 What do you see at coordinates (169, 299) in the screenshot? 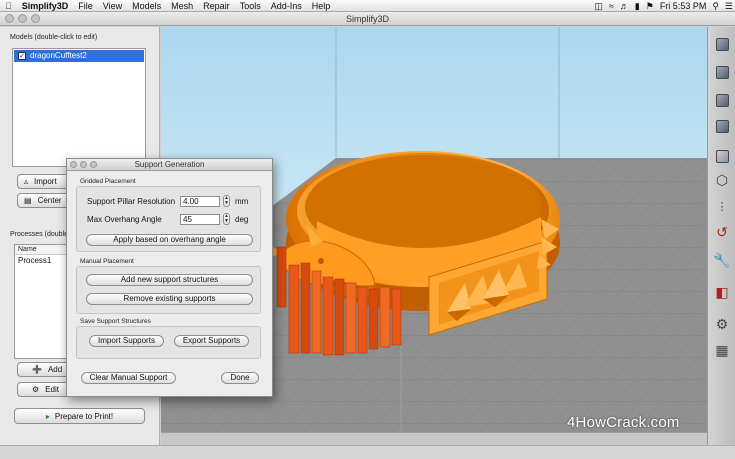
I see `remove-supports-button: Remove existing supports` at bounding box center [169, 299].